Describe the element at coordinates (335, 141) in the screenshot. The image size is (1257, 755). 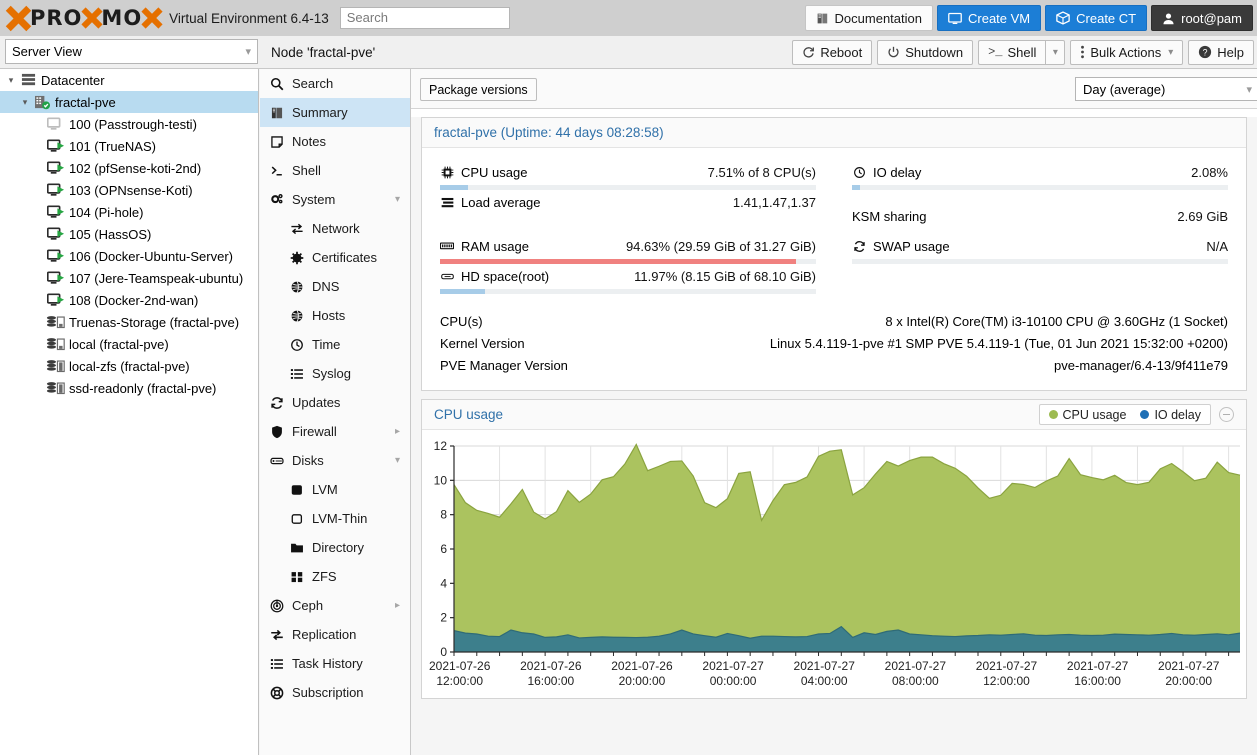
I see `nav-item-notes: Notes` at that location.